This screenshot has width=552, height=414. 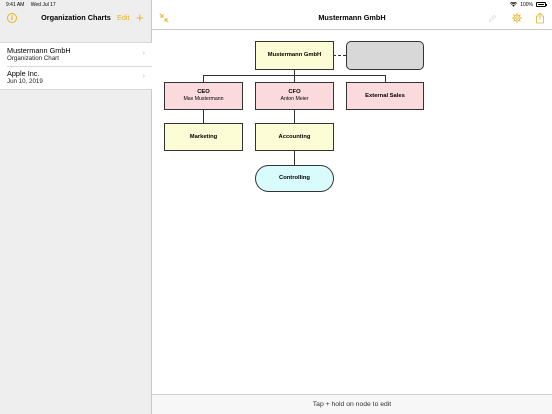 What do you see at coordinates (517, 18) in the screenshot?
I see `gear-icon` at bounding box center [517, 18].